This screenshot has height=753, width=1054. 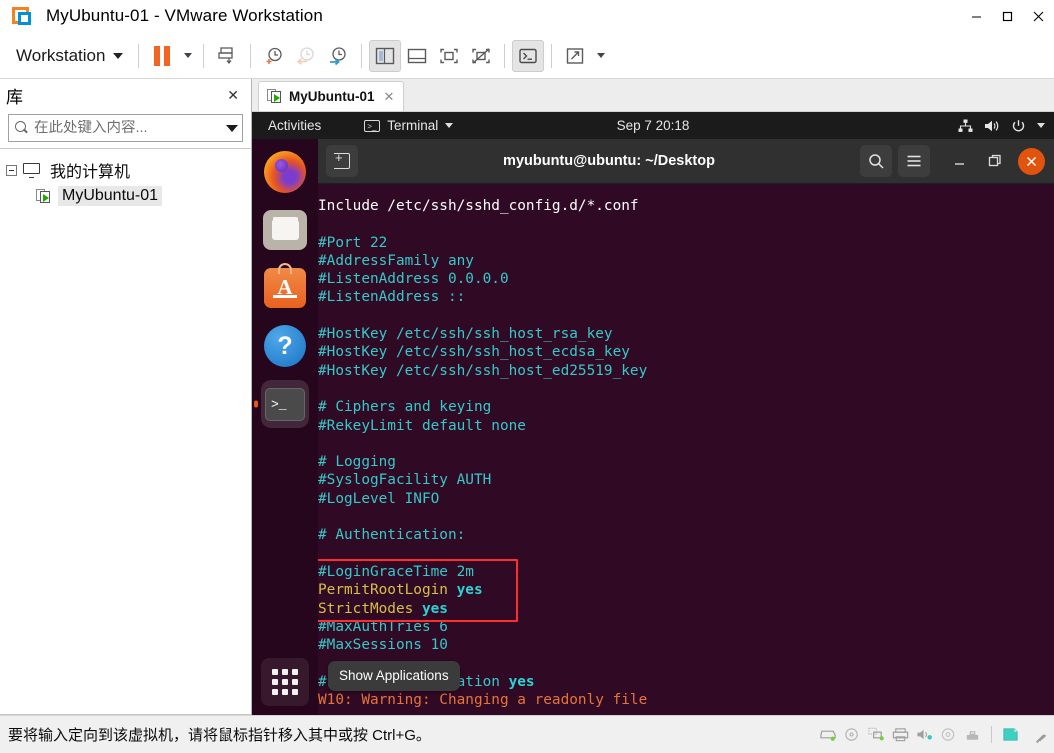 I want to click on clock-plus-icon, so click(x=274, y=55).